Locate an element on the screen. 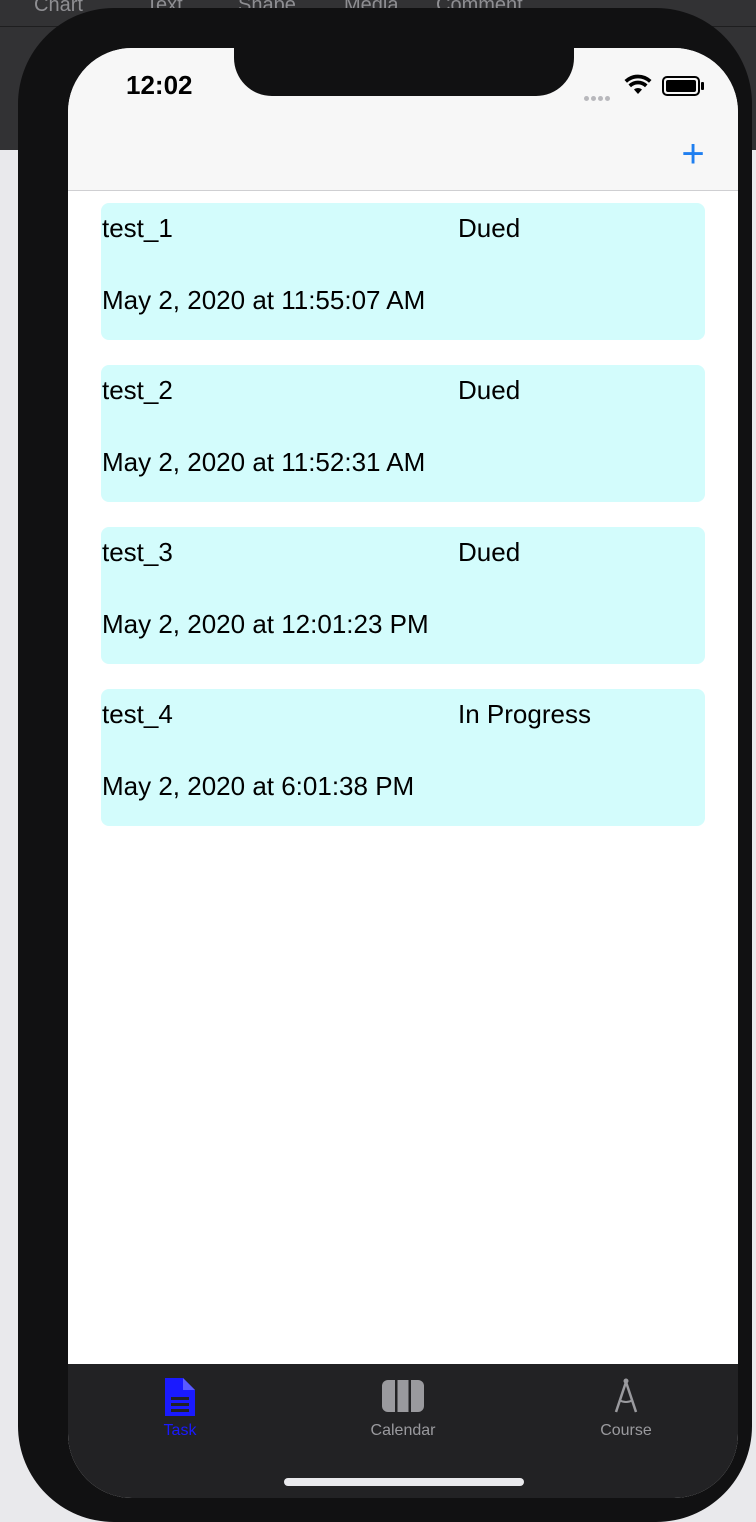 The image size is (756, 1522). wifi-icon is located at coordinates (638, 84).